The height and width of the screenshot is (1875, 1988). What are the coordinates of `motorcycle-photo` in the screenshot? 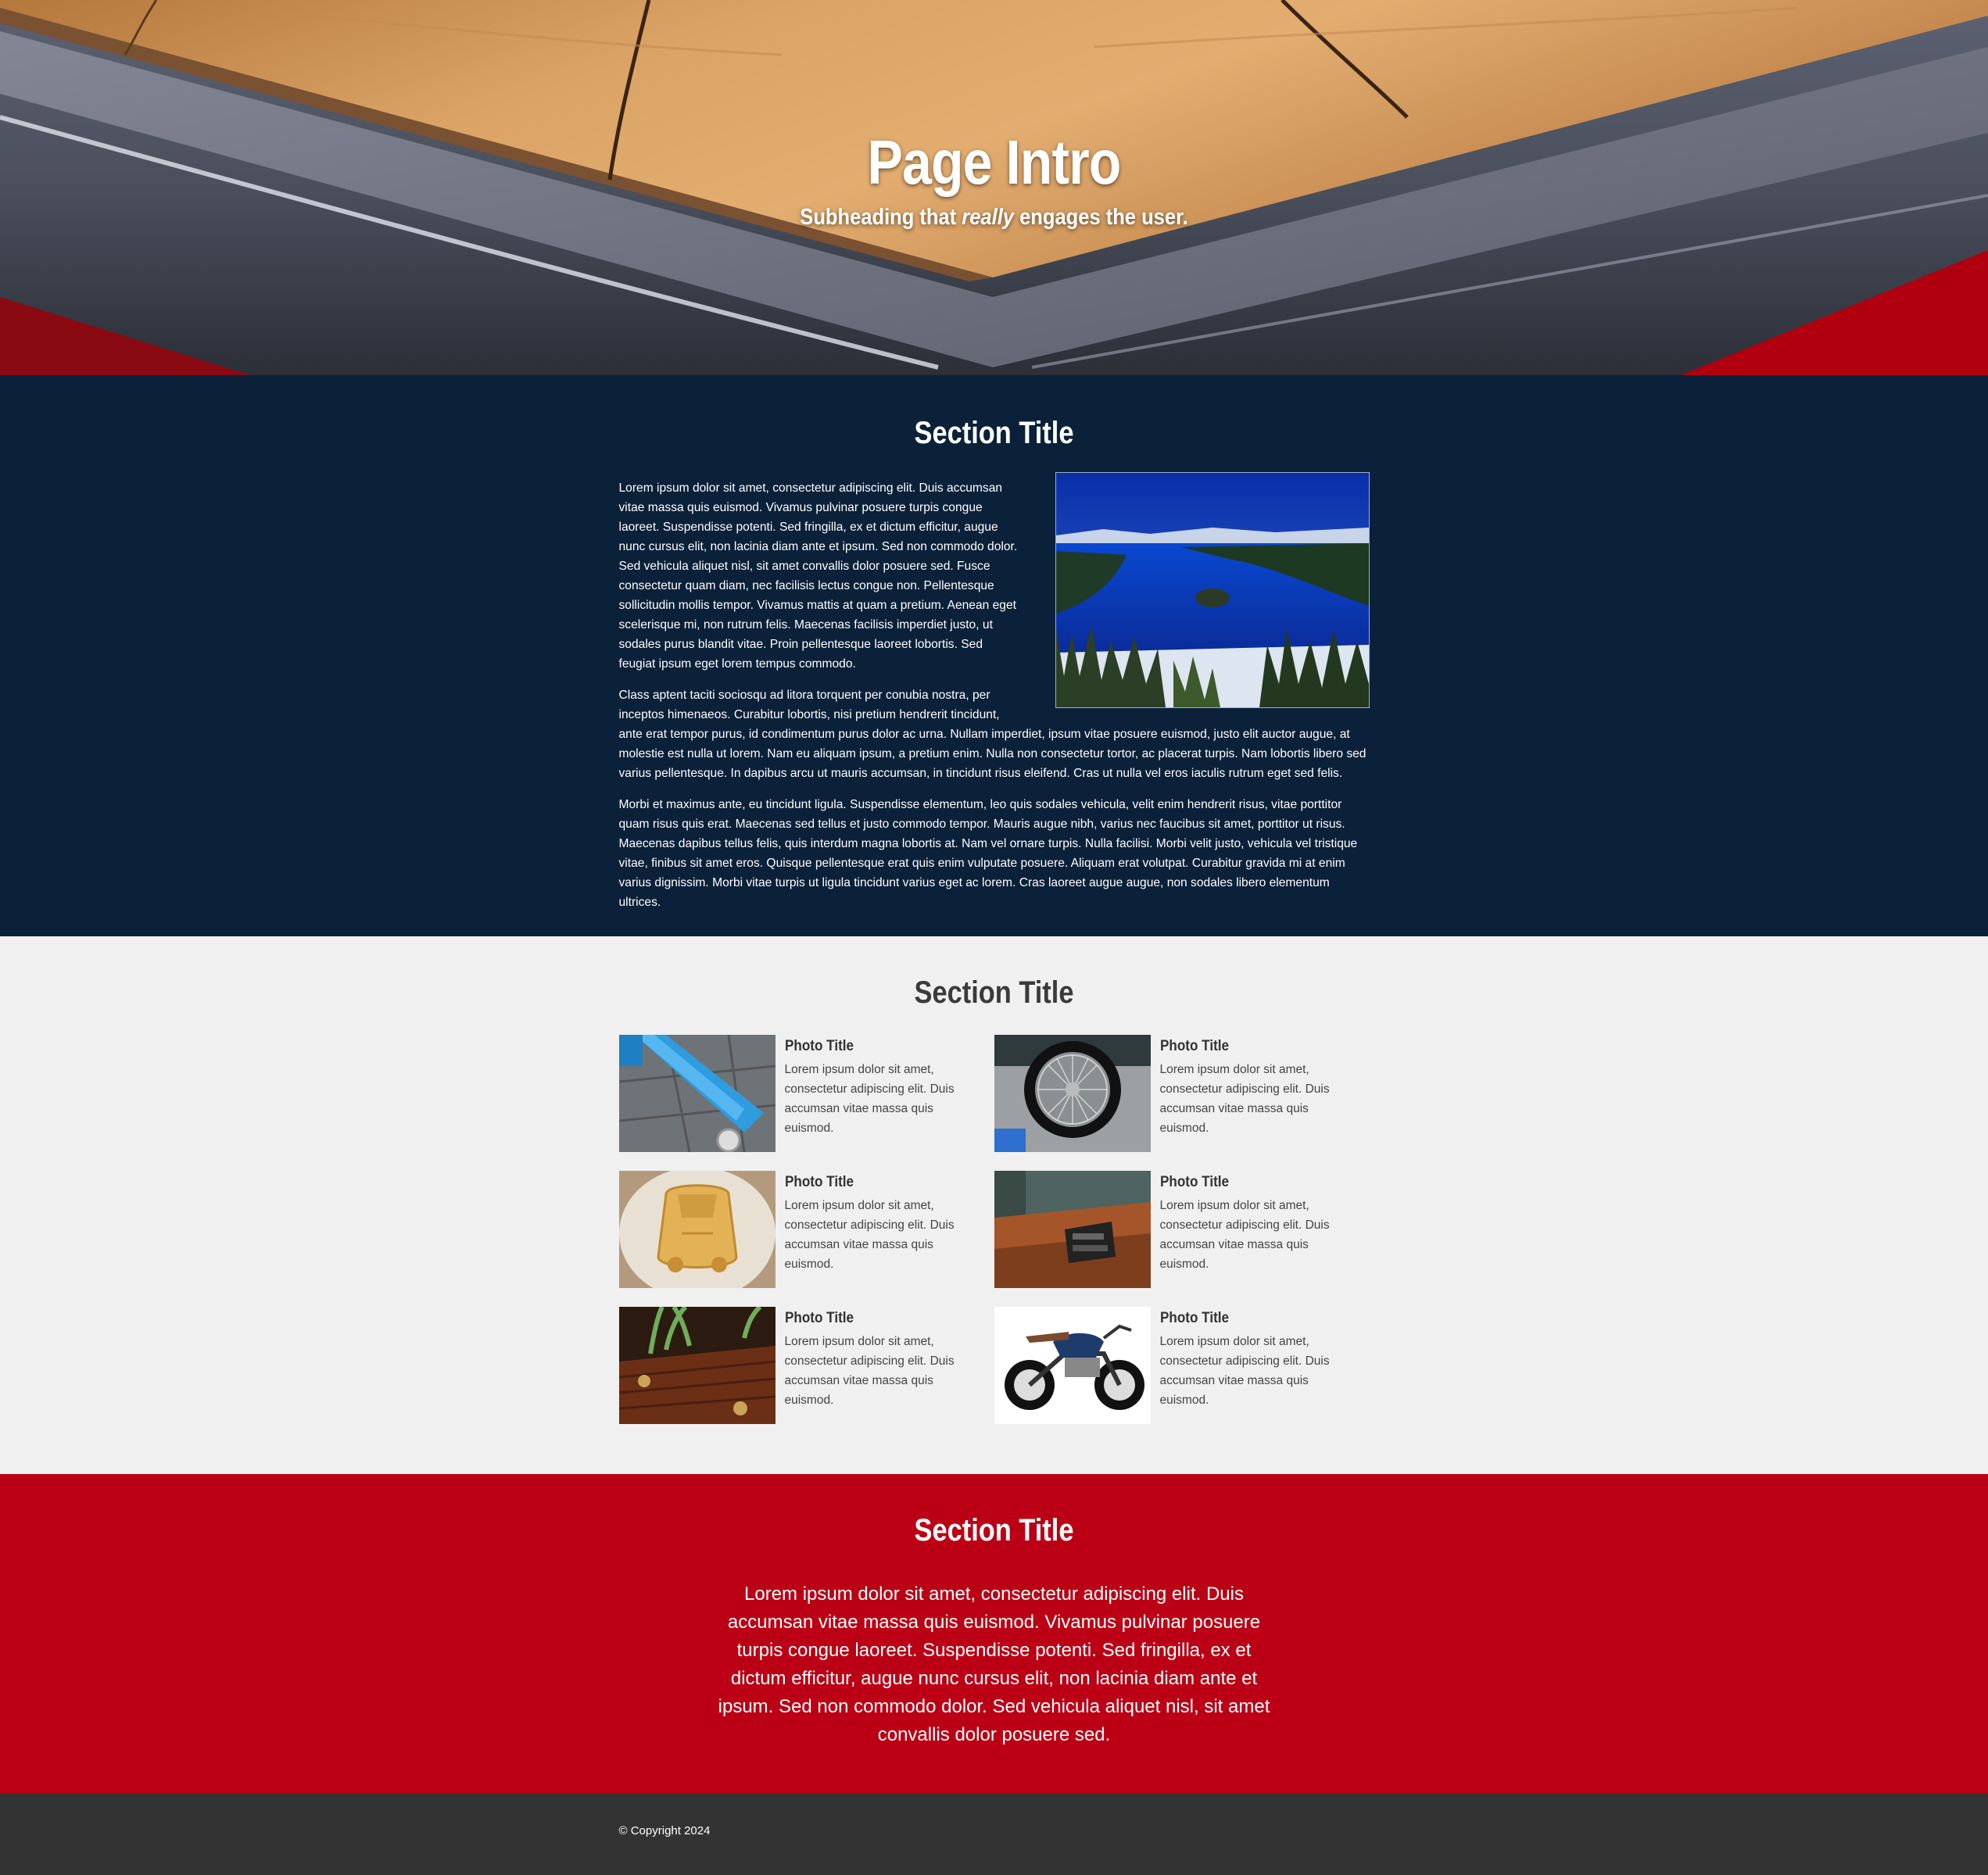 It's located at (1072, 1365).